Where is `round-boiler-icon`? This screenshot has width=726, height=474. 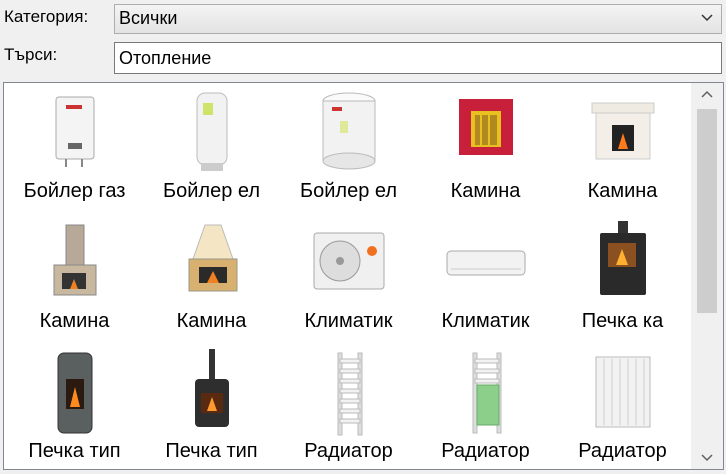
round-boiler-icon is located at coordinates (348, 134).